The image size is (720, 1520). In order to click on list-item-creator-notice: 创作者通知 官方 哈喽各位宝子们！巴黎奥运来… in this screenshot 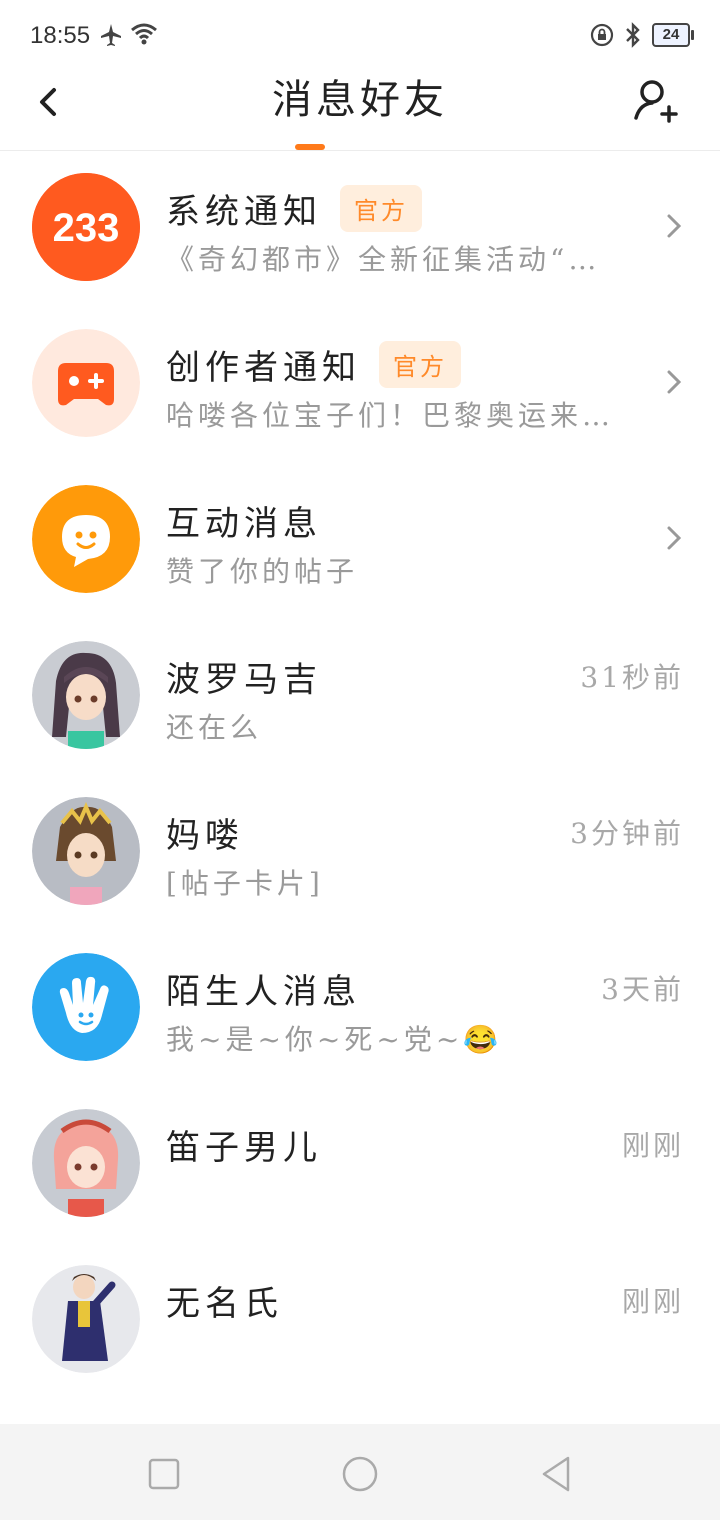, I will do `click(360, 384)`.